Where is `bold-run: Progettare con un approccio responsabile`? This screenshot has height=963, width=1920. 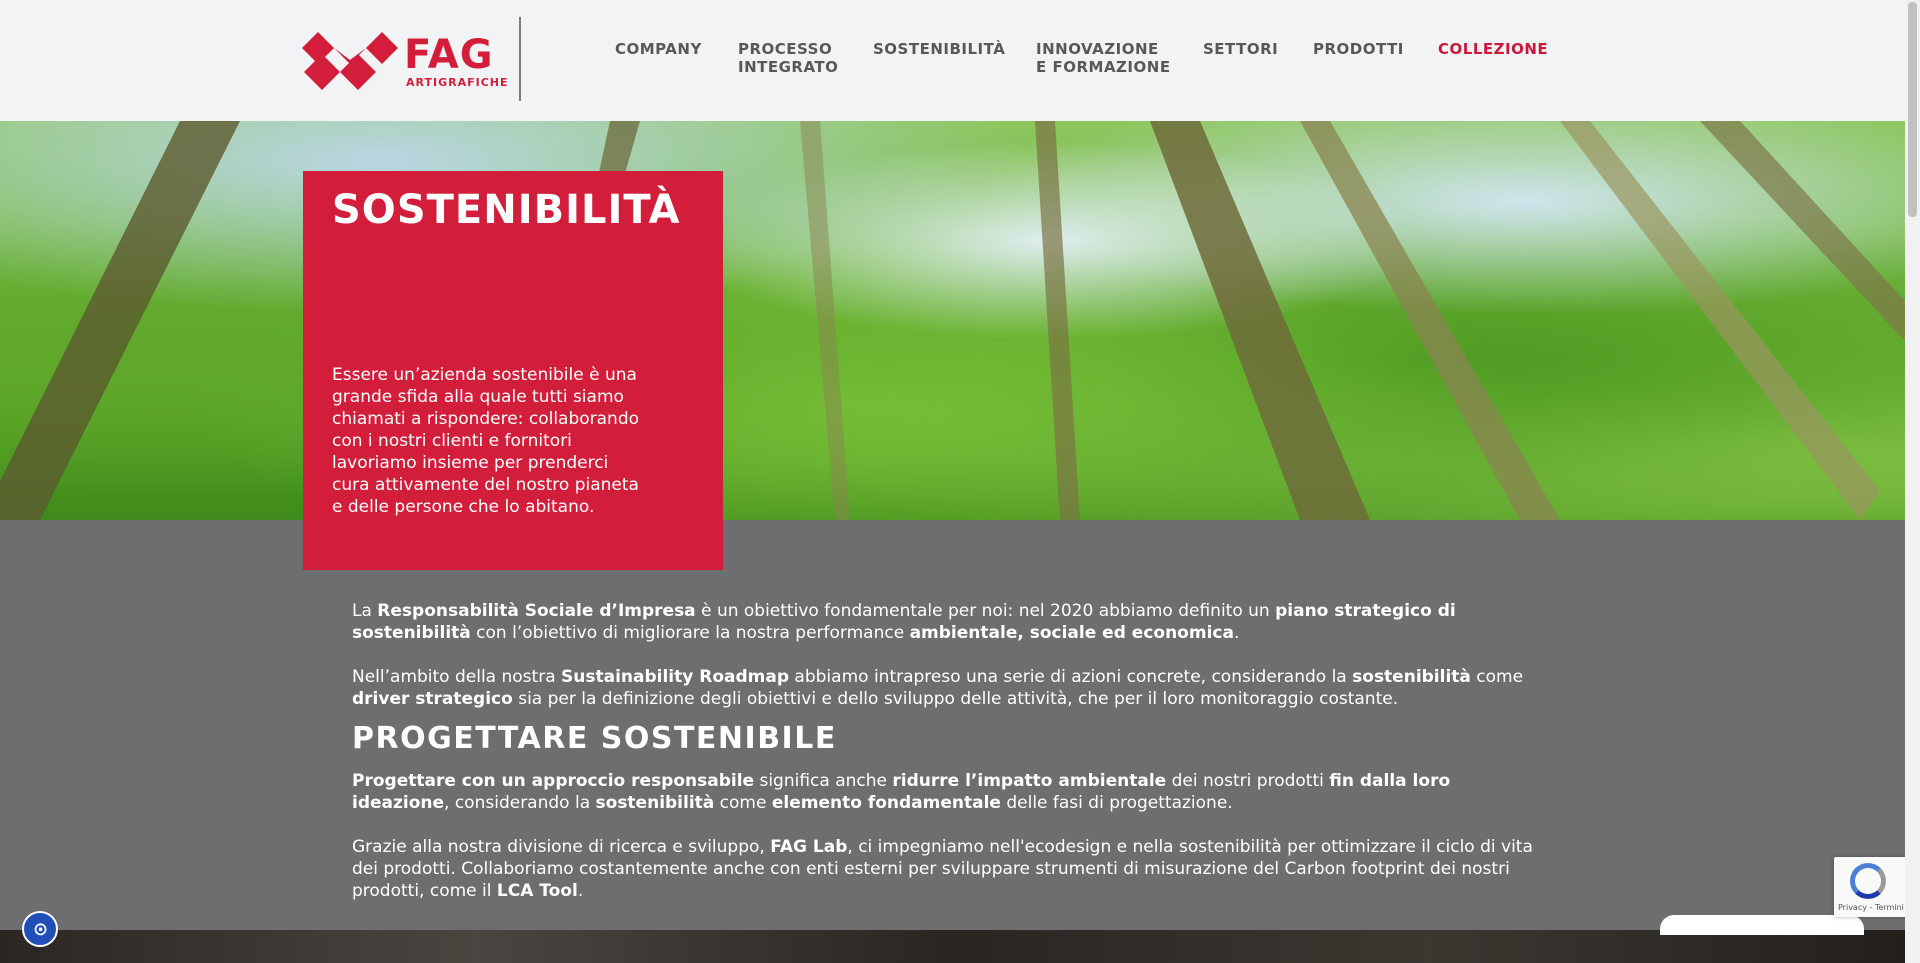
bold-run: Progettare con un approccio responsabile is located at coordinates (553, 781).